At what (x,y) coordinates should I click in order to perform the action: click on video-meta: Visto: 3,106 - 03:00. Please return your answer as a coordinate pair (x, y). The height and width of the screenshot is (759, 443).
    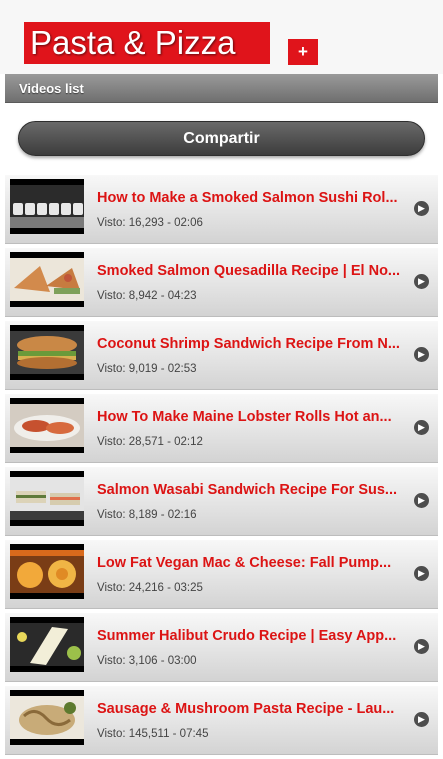
    Looking at the image, I should click on (147, 661).